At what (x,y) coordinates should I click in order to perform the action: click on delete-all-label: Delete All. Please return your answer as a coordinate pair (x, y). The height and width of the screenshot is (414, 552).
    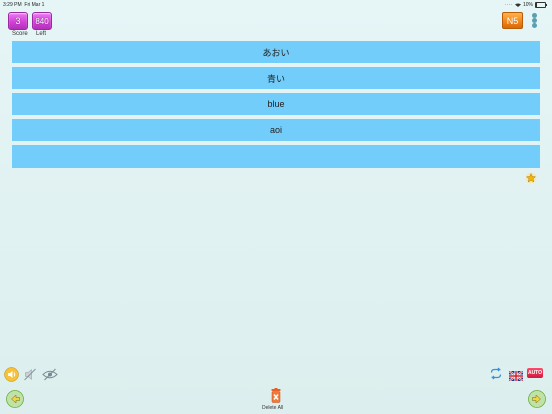
    Looking at the image, I should click on (273, 408).